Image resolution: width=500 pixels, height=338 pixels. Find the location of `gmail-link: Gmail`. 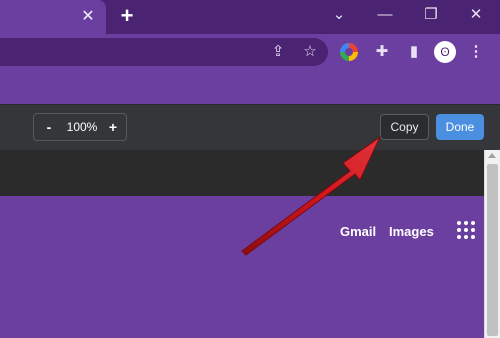

gmail-link: Gmail is located at coordinates (358, 231).